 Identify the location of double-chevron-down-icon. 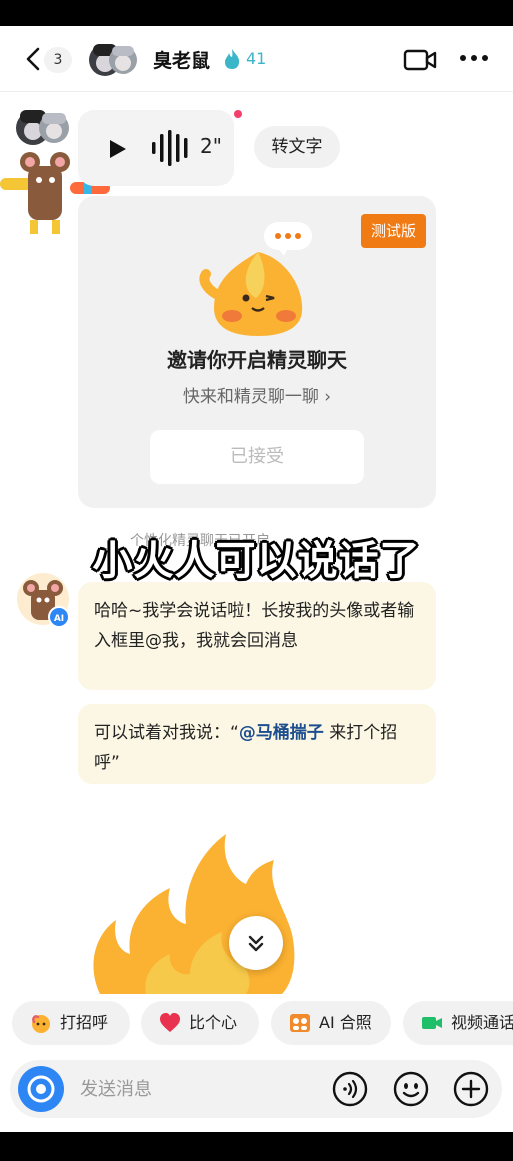
(256, 943).